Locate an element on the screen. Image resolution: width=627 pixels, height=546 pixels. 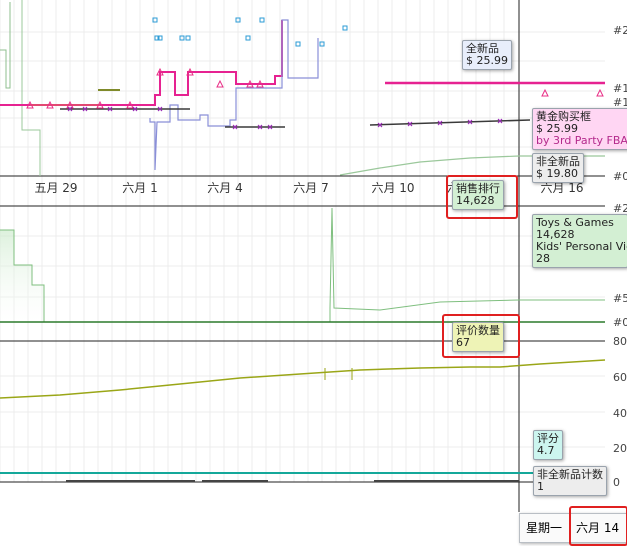
tooltip-sales-rank: 销售排行 14,628 is located at coordinates (478, 195).